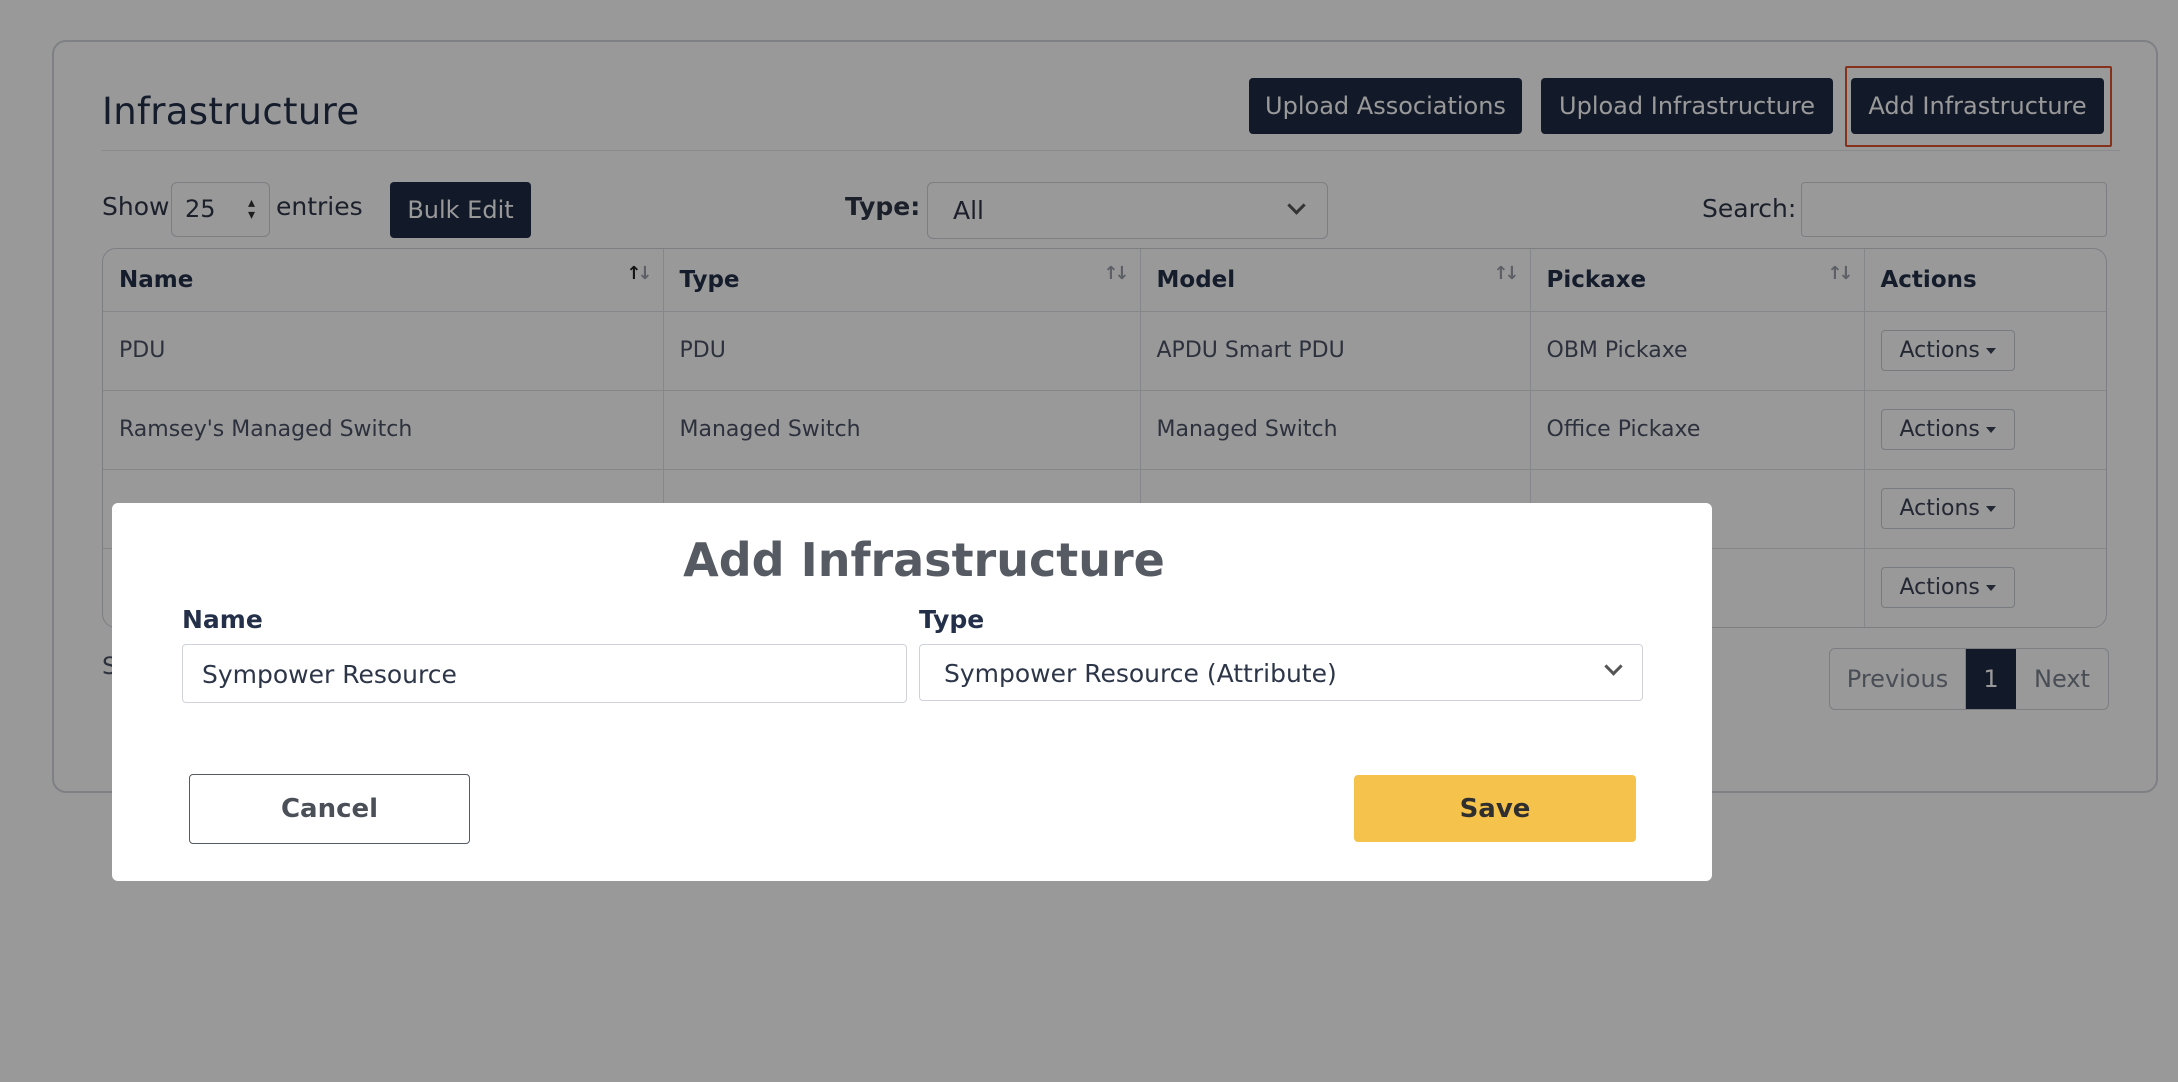 This screenshot has height=1082, width=2178. What do you see at coordinates (222, 619) in the screenshot?
I see `name-field-label: Name` at bounding box center [222, 619].